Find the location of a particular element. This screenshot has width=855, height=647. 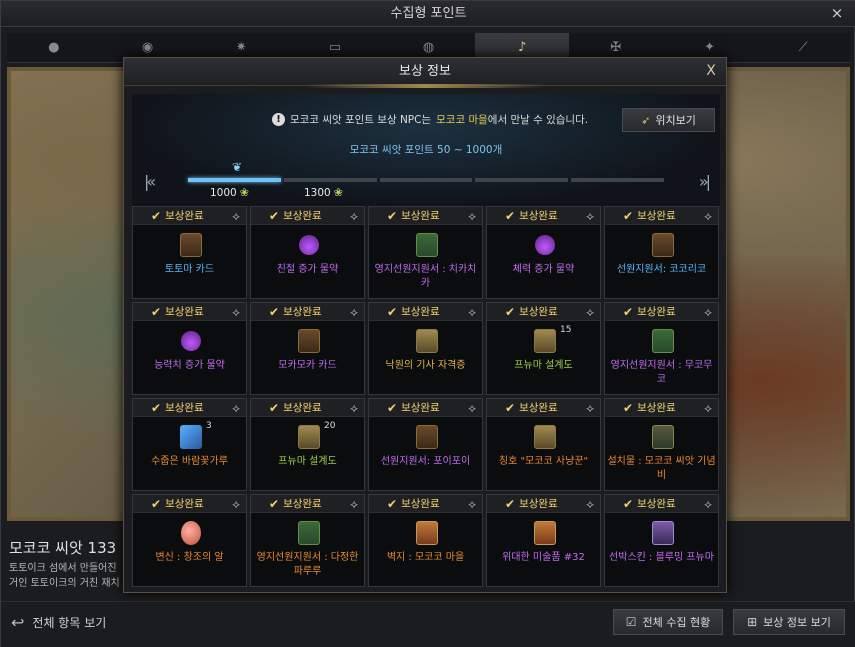

egg-icon is located at coordinates (191, 533).